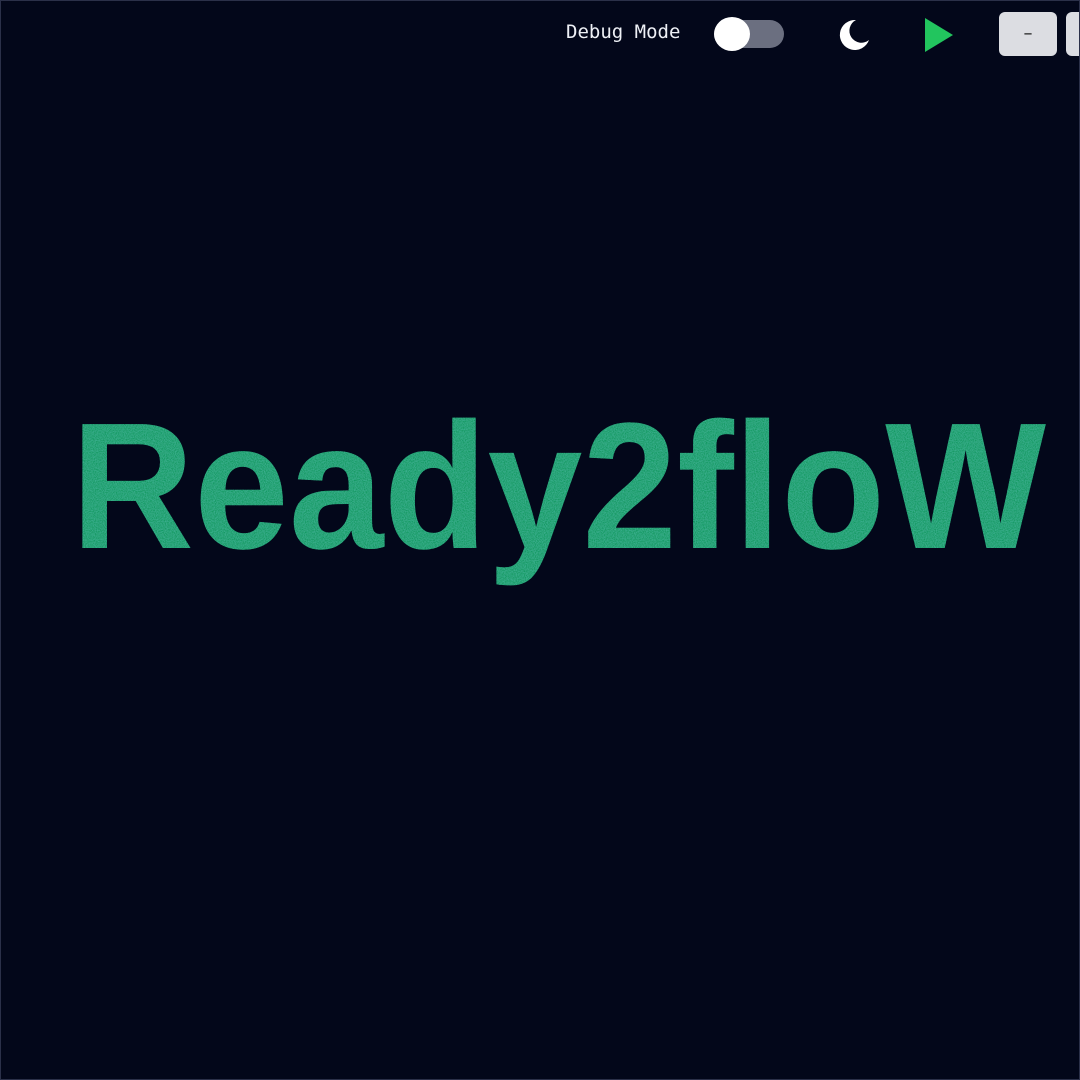 The image size is (1080, 1080). Describe the element at coordinates (623, 32) in the screenshot. I see `debug-mode-label: Debug Mode` at that location.